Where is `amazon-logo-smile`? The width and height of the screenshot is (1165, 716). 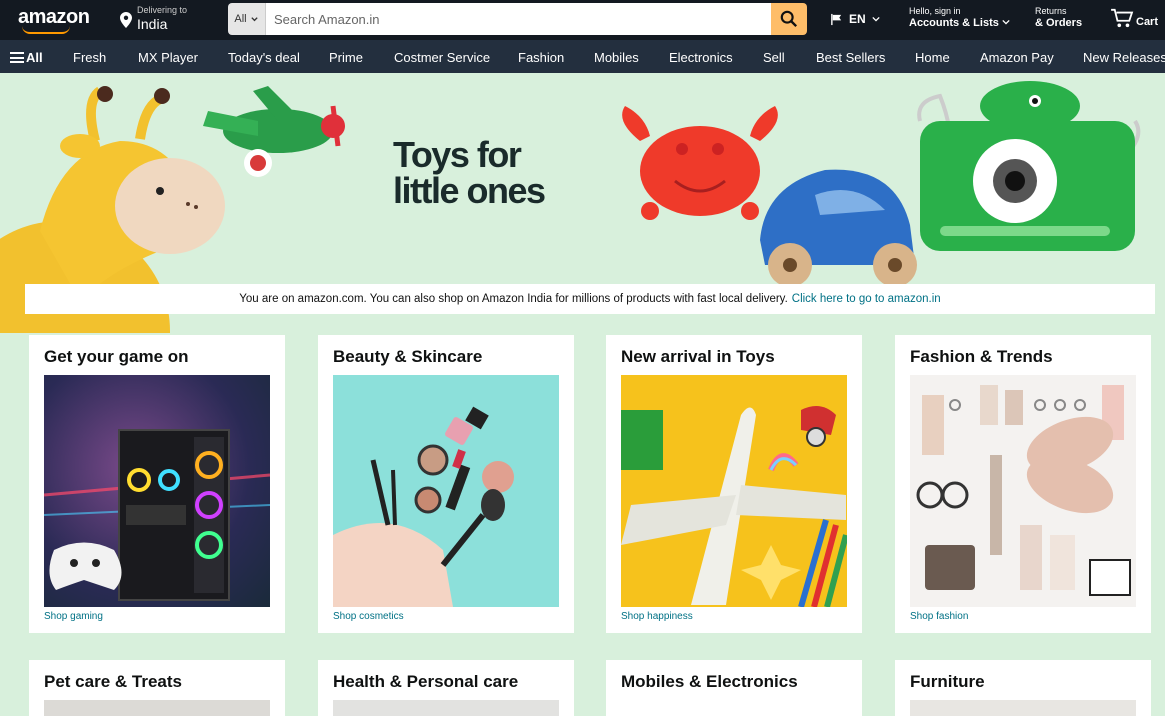 amazon-logo-smile is located at coordinates (46, 30).